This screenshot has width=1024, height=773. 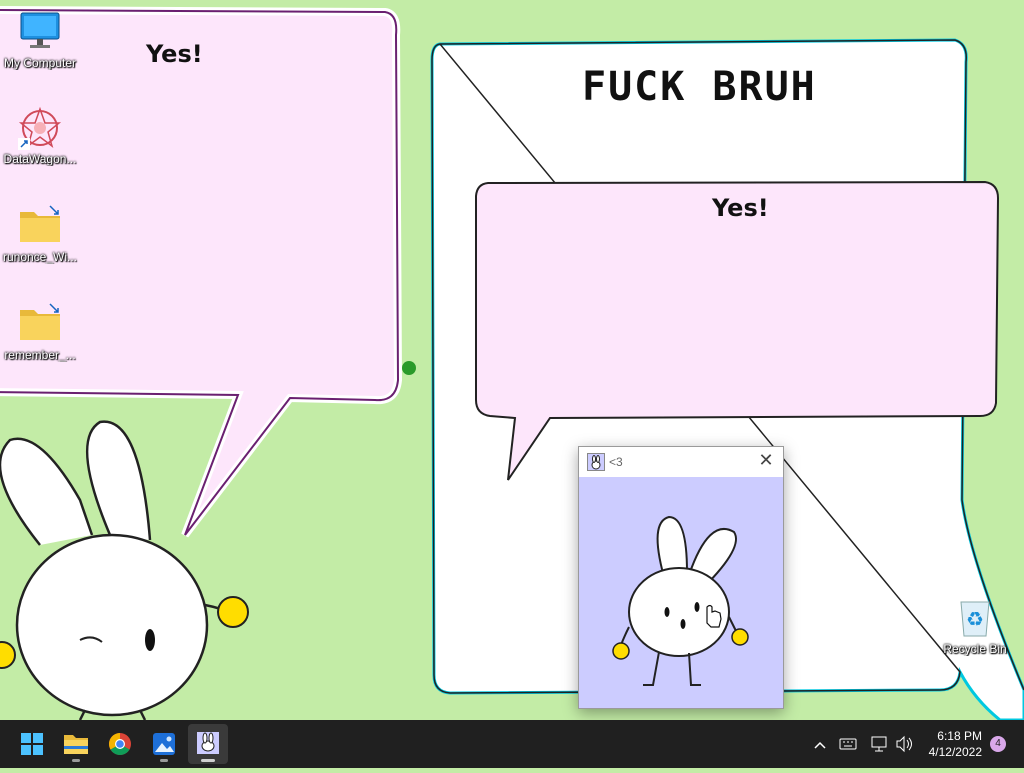 What do you see at coordinates (174, 54) in the screenshot?
I see `left-bubble-text: Yes!` at bounding box center [174, 54].